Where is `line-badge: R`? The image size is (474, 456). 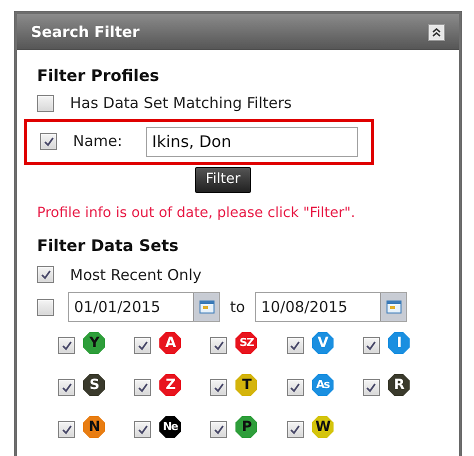 line-badge: R is located at coordinates (399, 385).